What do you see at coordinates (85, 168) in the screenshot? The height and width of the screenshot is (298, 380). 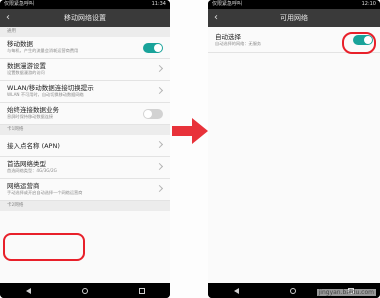 I see `preferred-network-row: 首选网络类型 首选网络类型：4G/3G/2G` at bounding box center [85, 168].